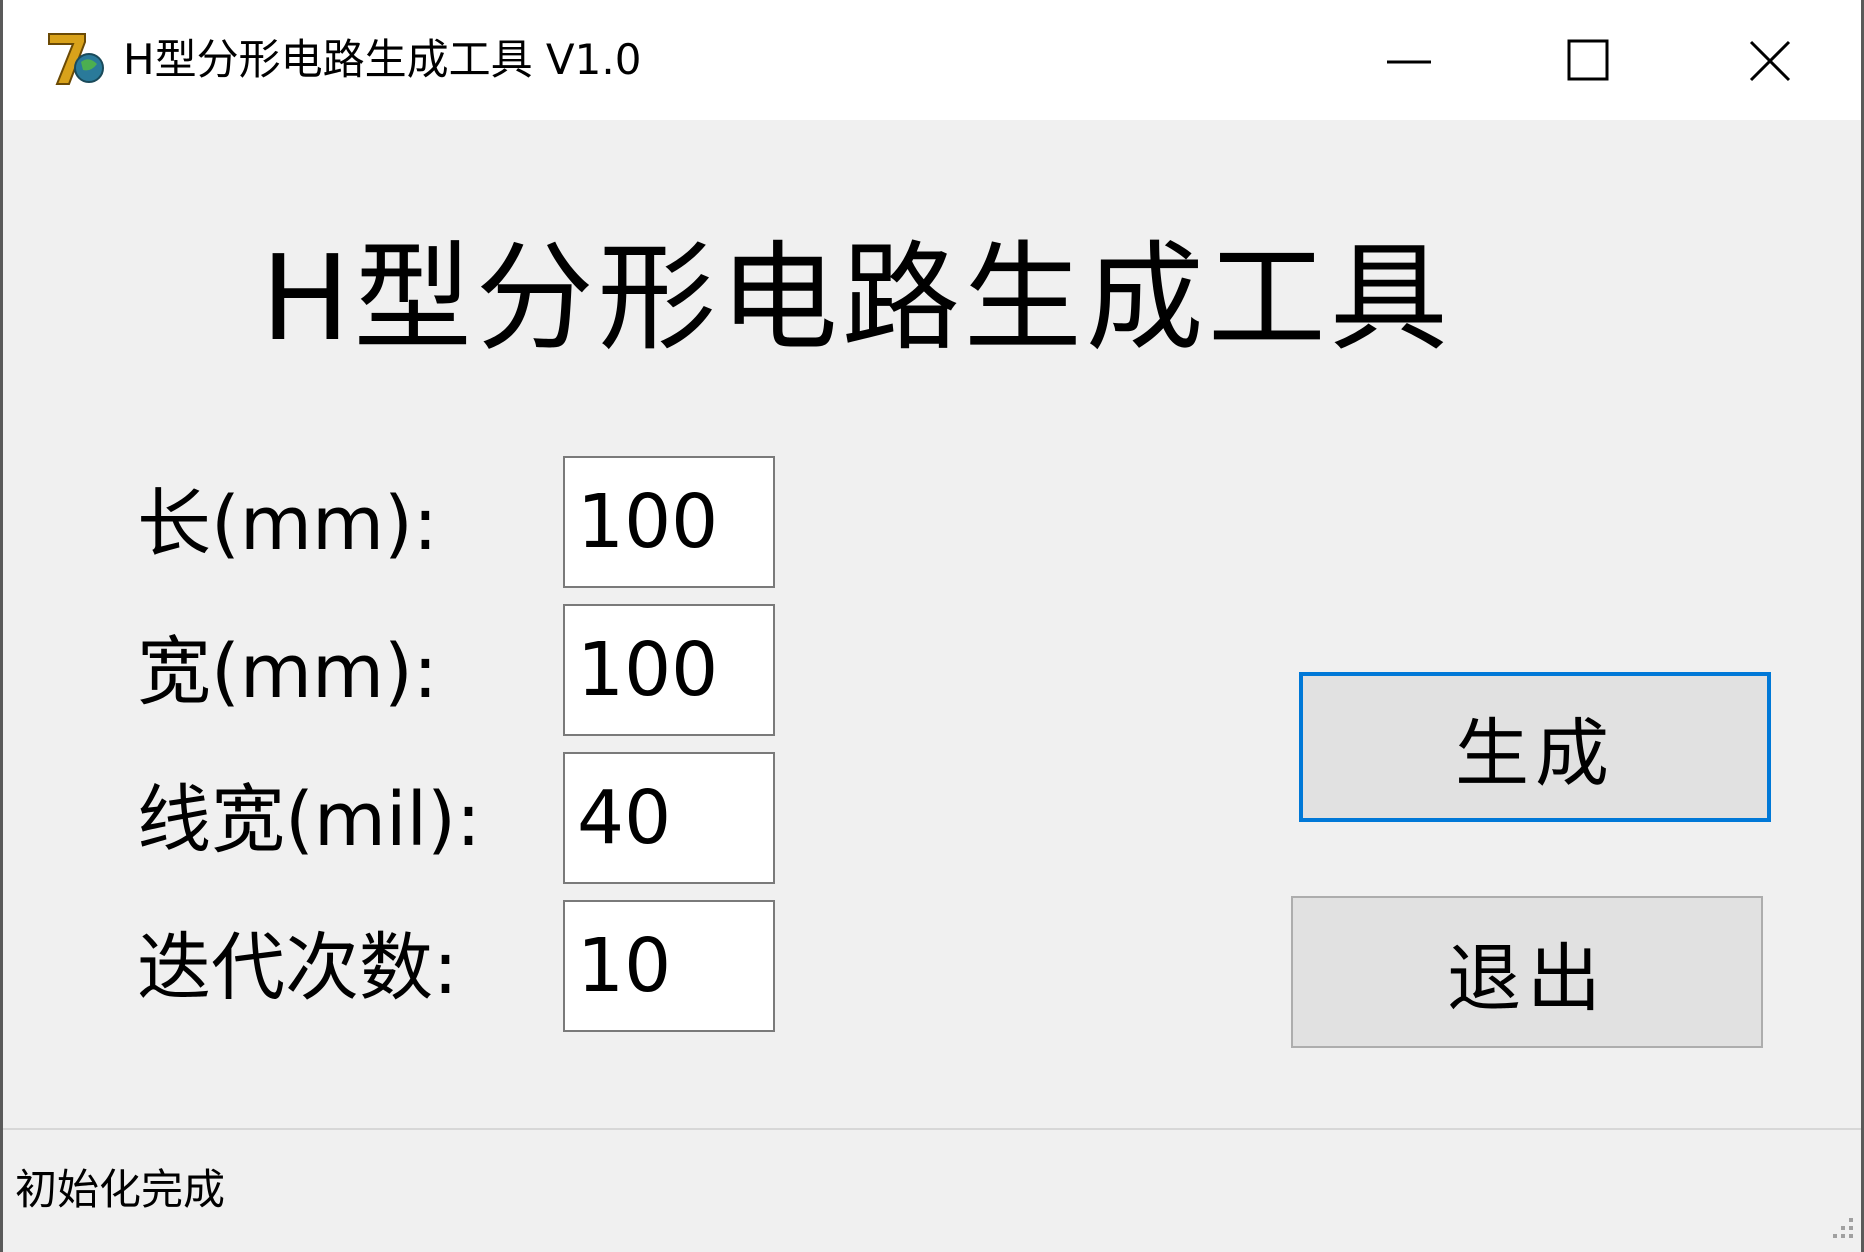  Describe the element at coordinates (120, 1189) in the screenshot. I see `status-text: 初始化完成` at that location.